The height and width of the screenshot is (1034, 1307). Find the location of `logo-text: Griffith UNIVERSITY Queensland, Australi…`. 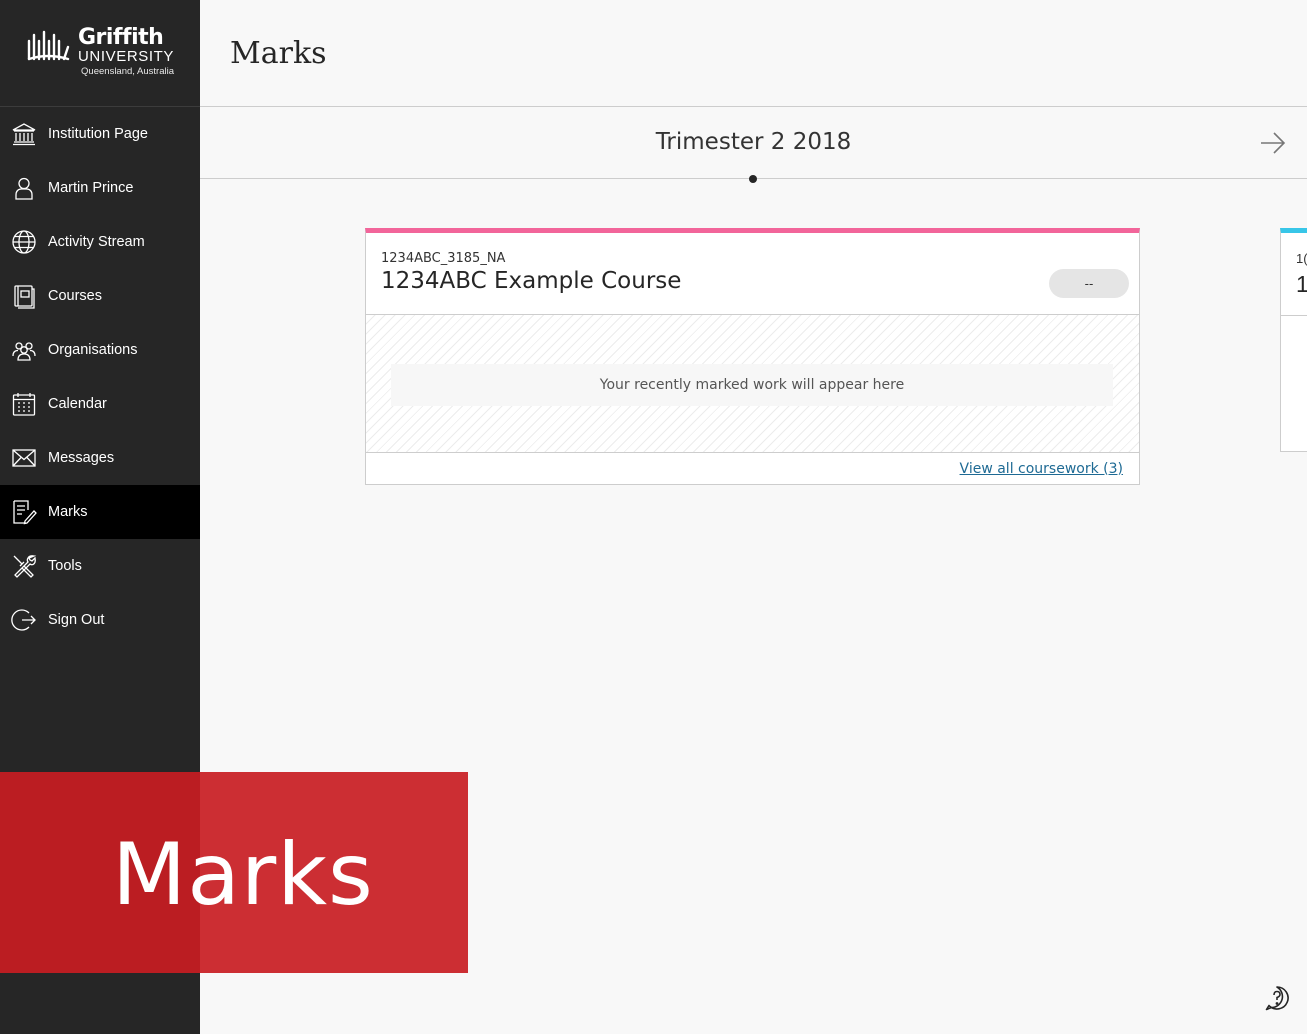

logo-text: Griffith UNIVERSITY Queensland, Australi… is located at coordinates (126, 53).